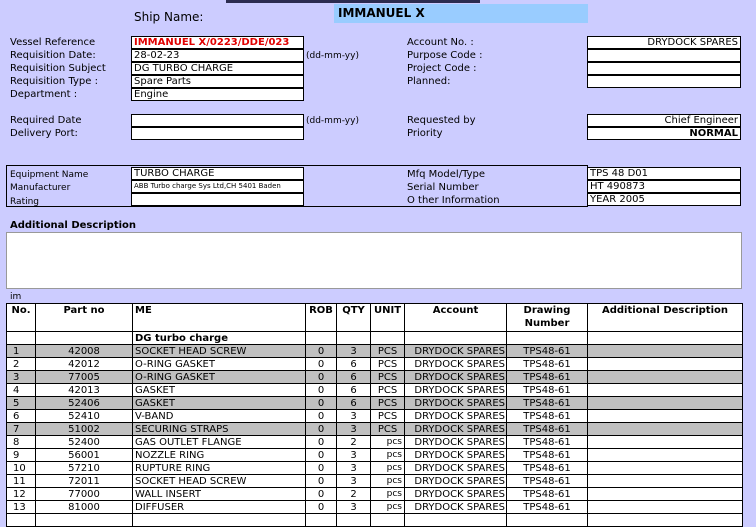 This screenshot has width=756, height=527. What do you see at coordinates (21, 442) in the screenshot?
I see `row-no-cell: 8` at bounding box center [21, 442].